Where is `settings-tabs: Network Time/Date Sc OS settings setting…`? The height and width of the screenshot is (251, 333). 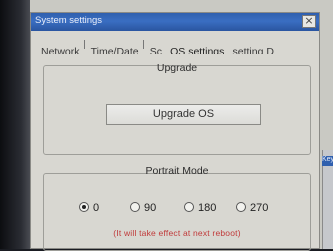
settings-tabs: Network Time/Date Sc OS settings setting… is located at coordinates (174, 47).